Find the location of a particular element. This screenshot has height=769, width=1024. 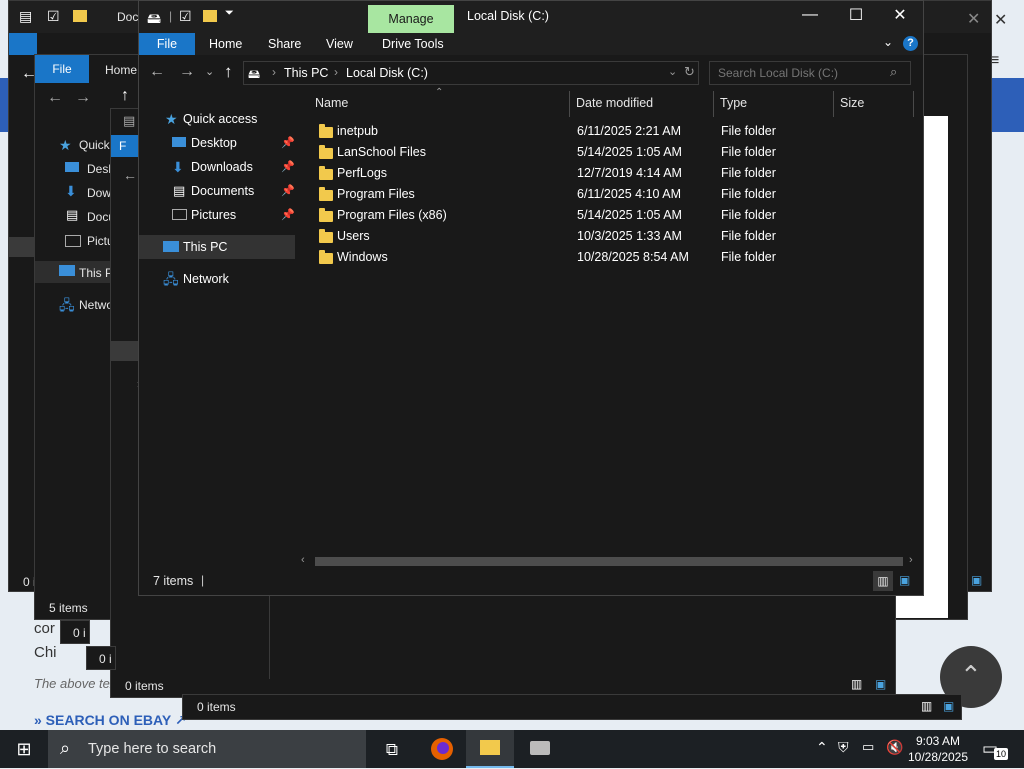

notification-center-button: ▭ 10 is located at coordinates (995, 749).